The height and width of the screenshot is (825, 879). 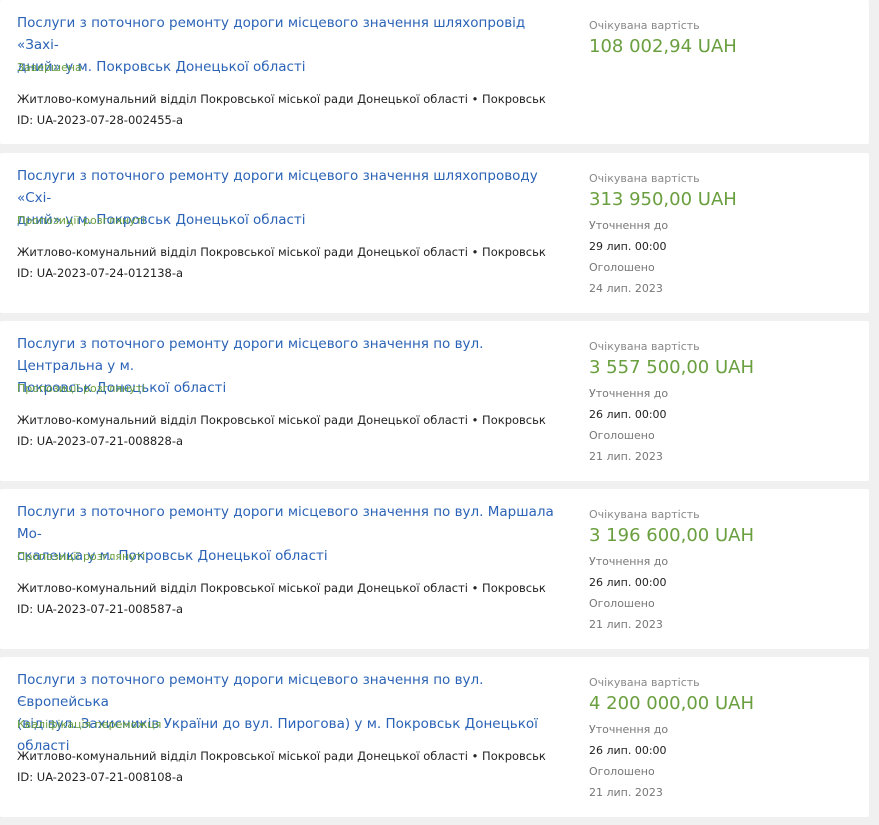 I want to click on tender-meta: Очікувана вартість 108 002,94 UAH, so click(x=719, y=39).